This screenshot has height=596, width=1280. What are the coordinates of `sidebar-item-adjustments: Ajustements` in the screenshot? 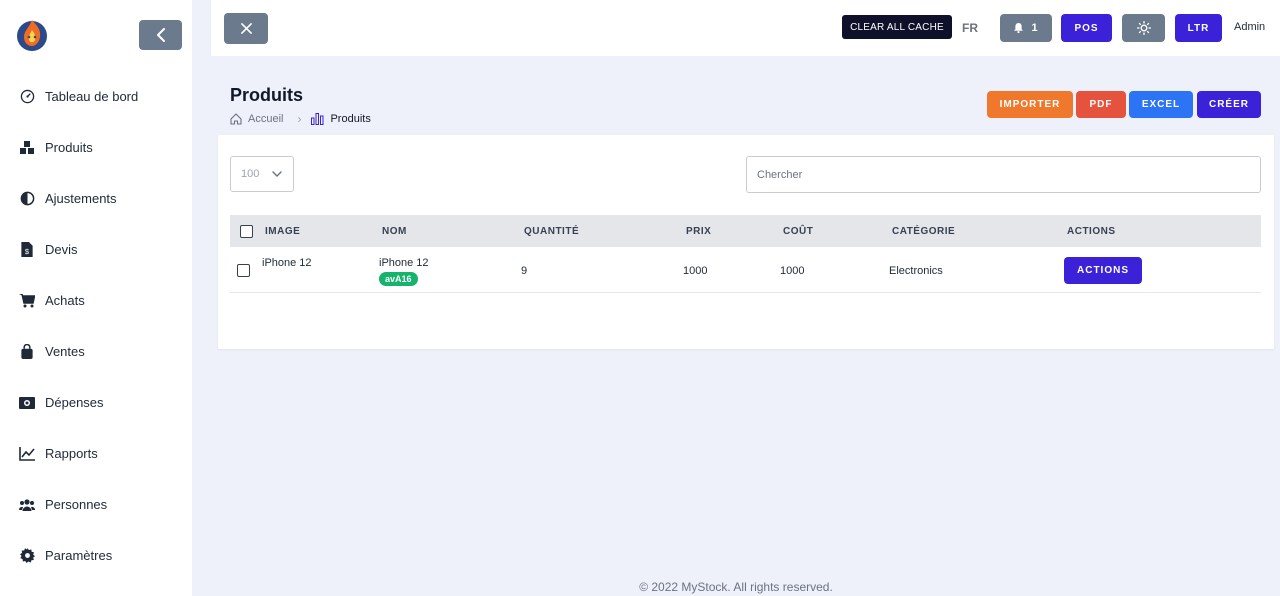 It's located at (96, 198).